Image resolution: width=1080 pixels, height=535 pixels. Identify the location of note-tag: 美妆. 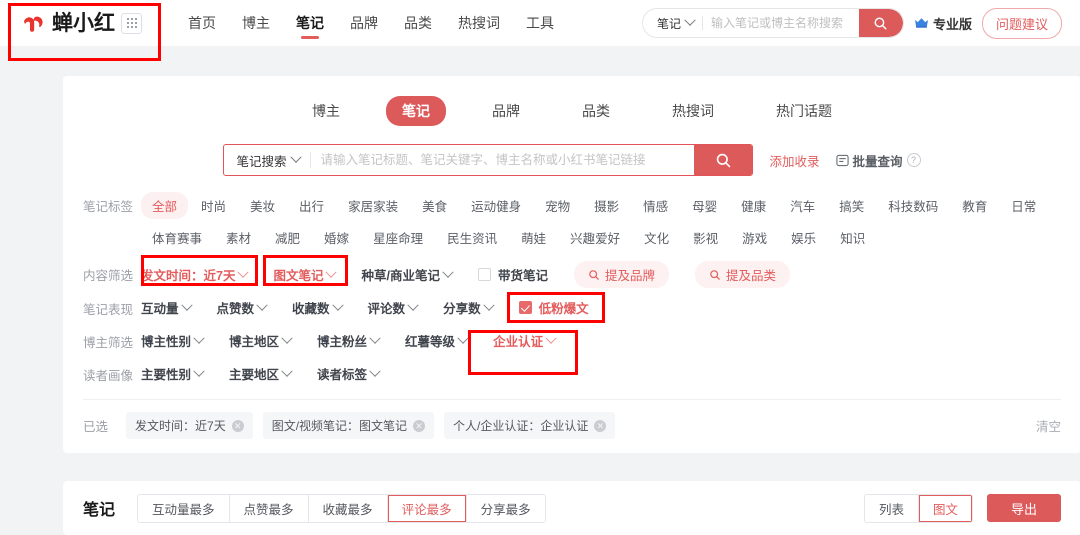
(262, 205).